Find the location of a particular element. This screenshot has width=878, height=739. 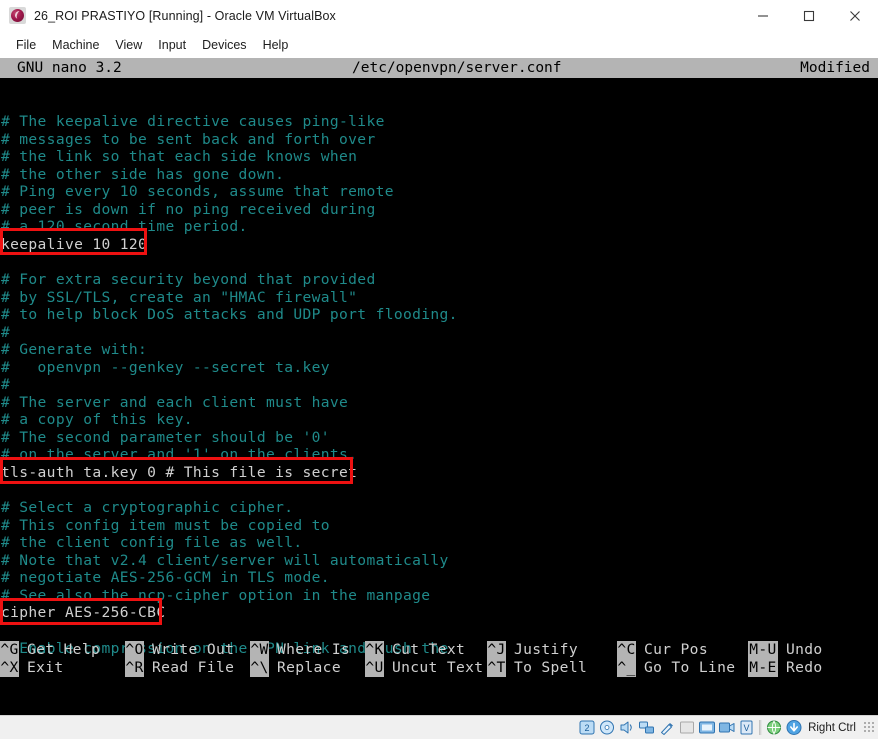

shortcut-write-out: ^O Write Out is located at coordinates (187, 650).